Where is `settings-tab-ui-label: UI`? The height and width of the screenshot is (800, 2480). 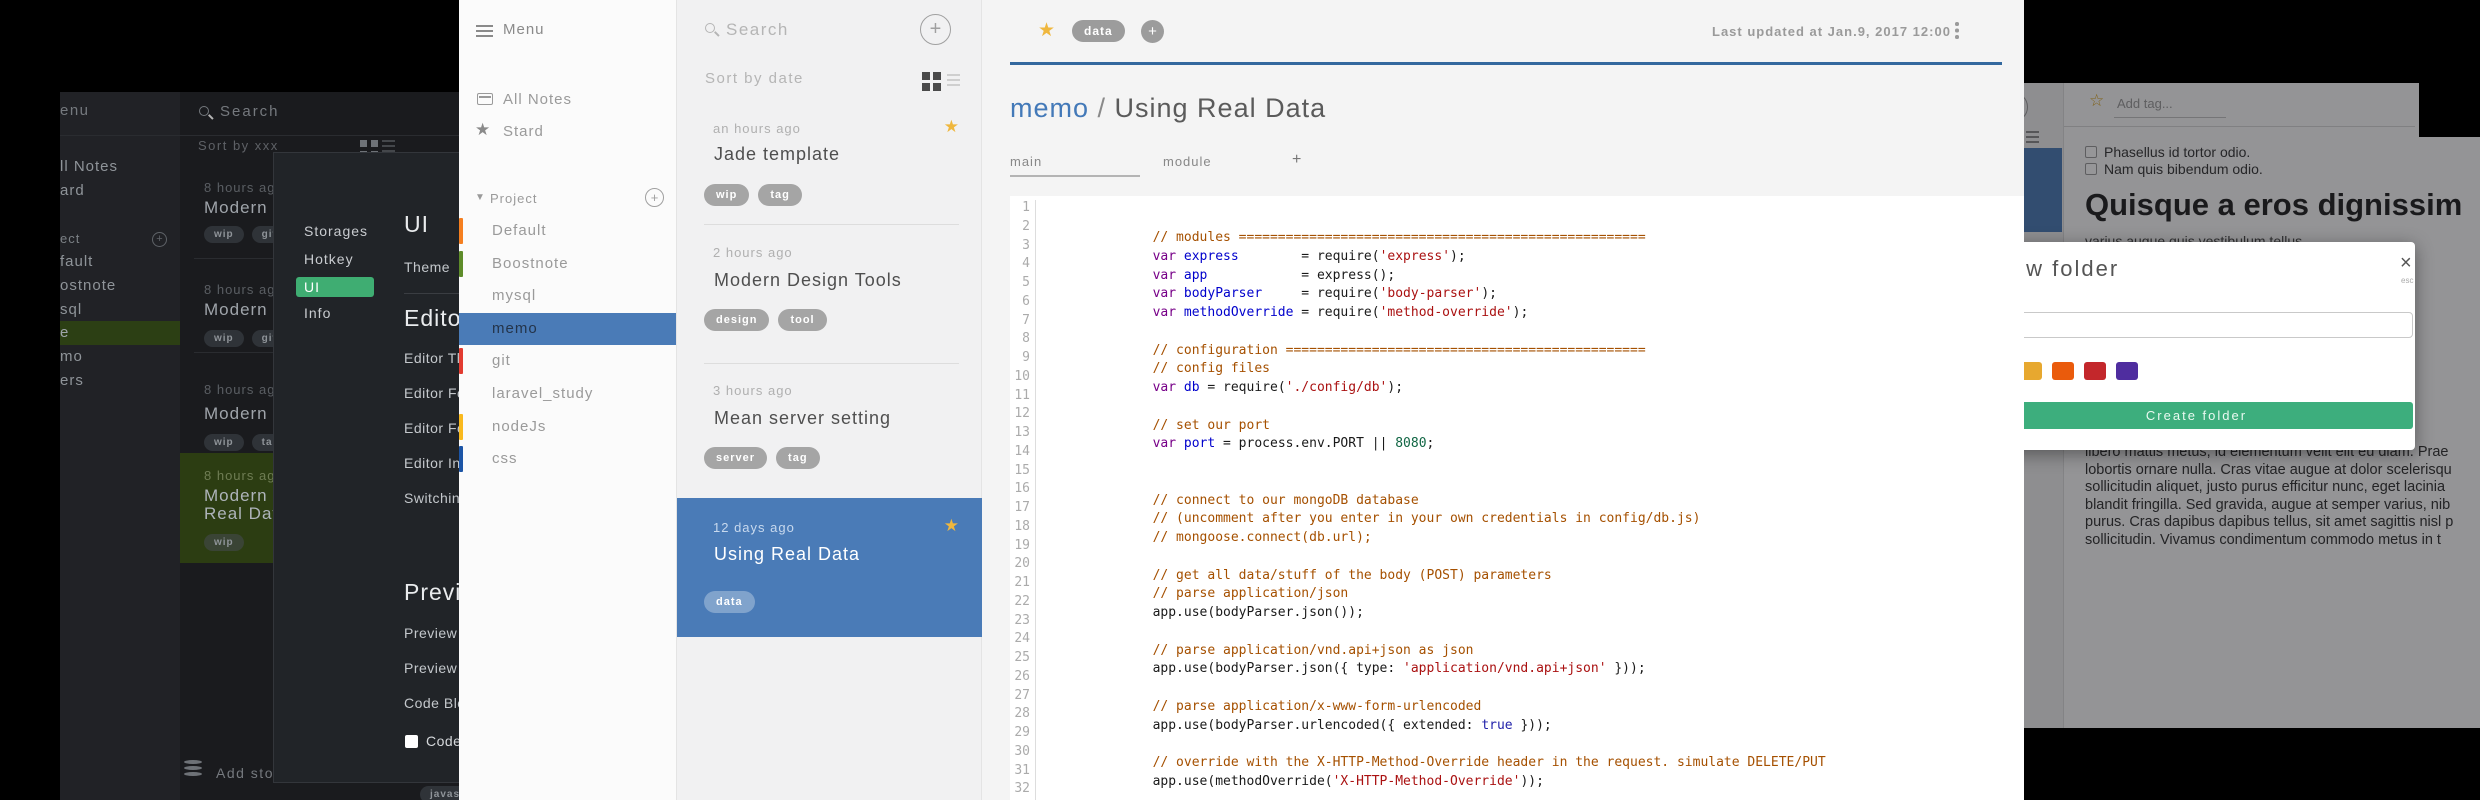
settings-tab-ui-label: UI is located at coordinates (312, 287).